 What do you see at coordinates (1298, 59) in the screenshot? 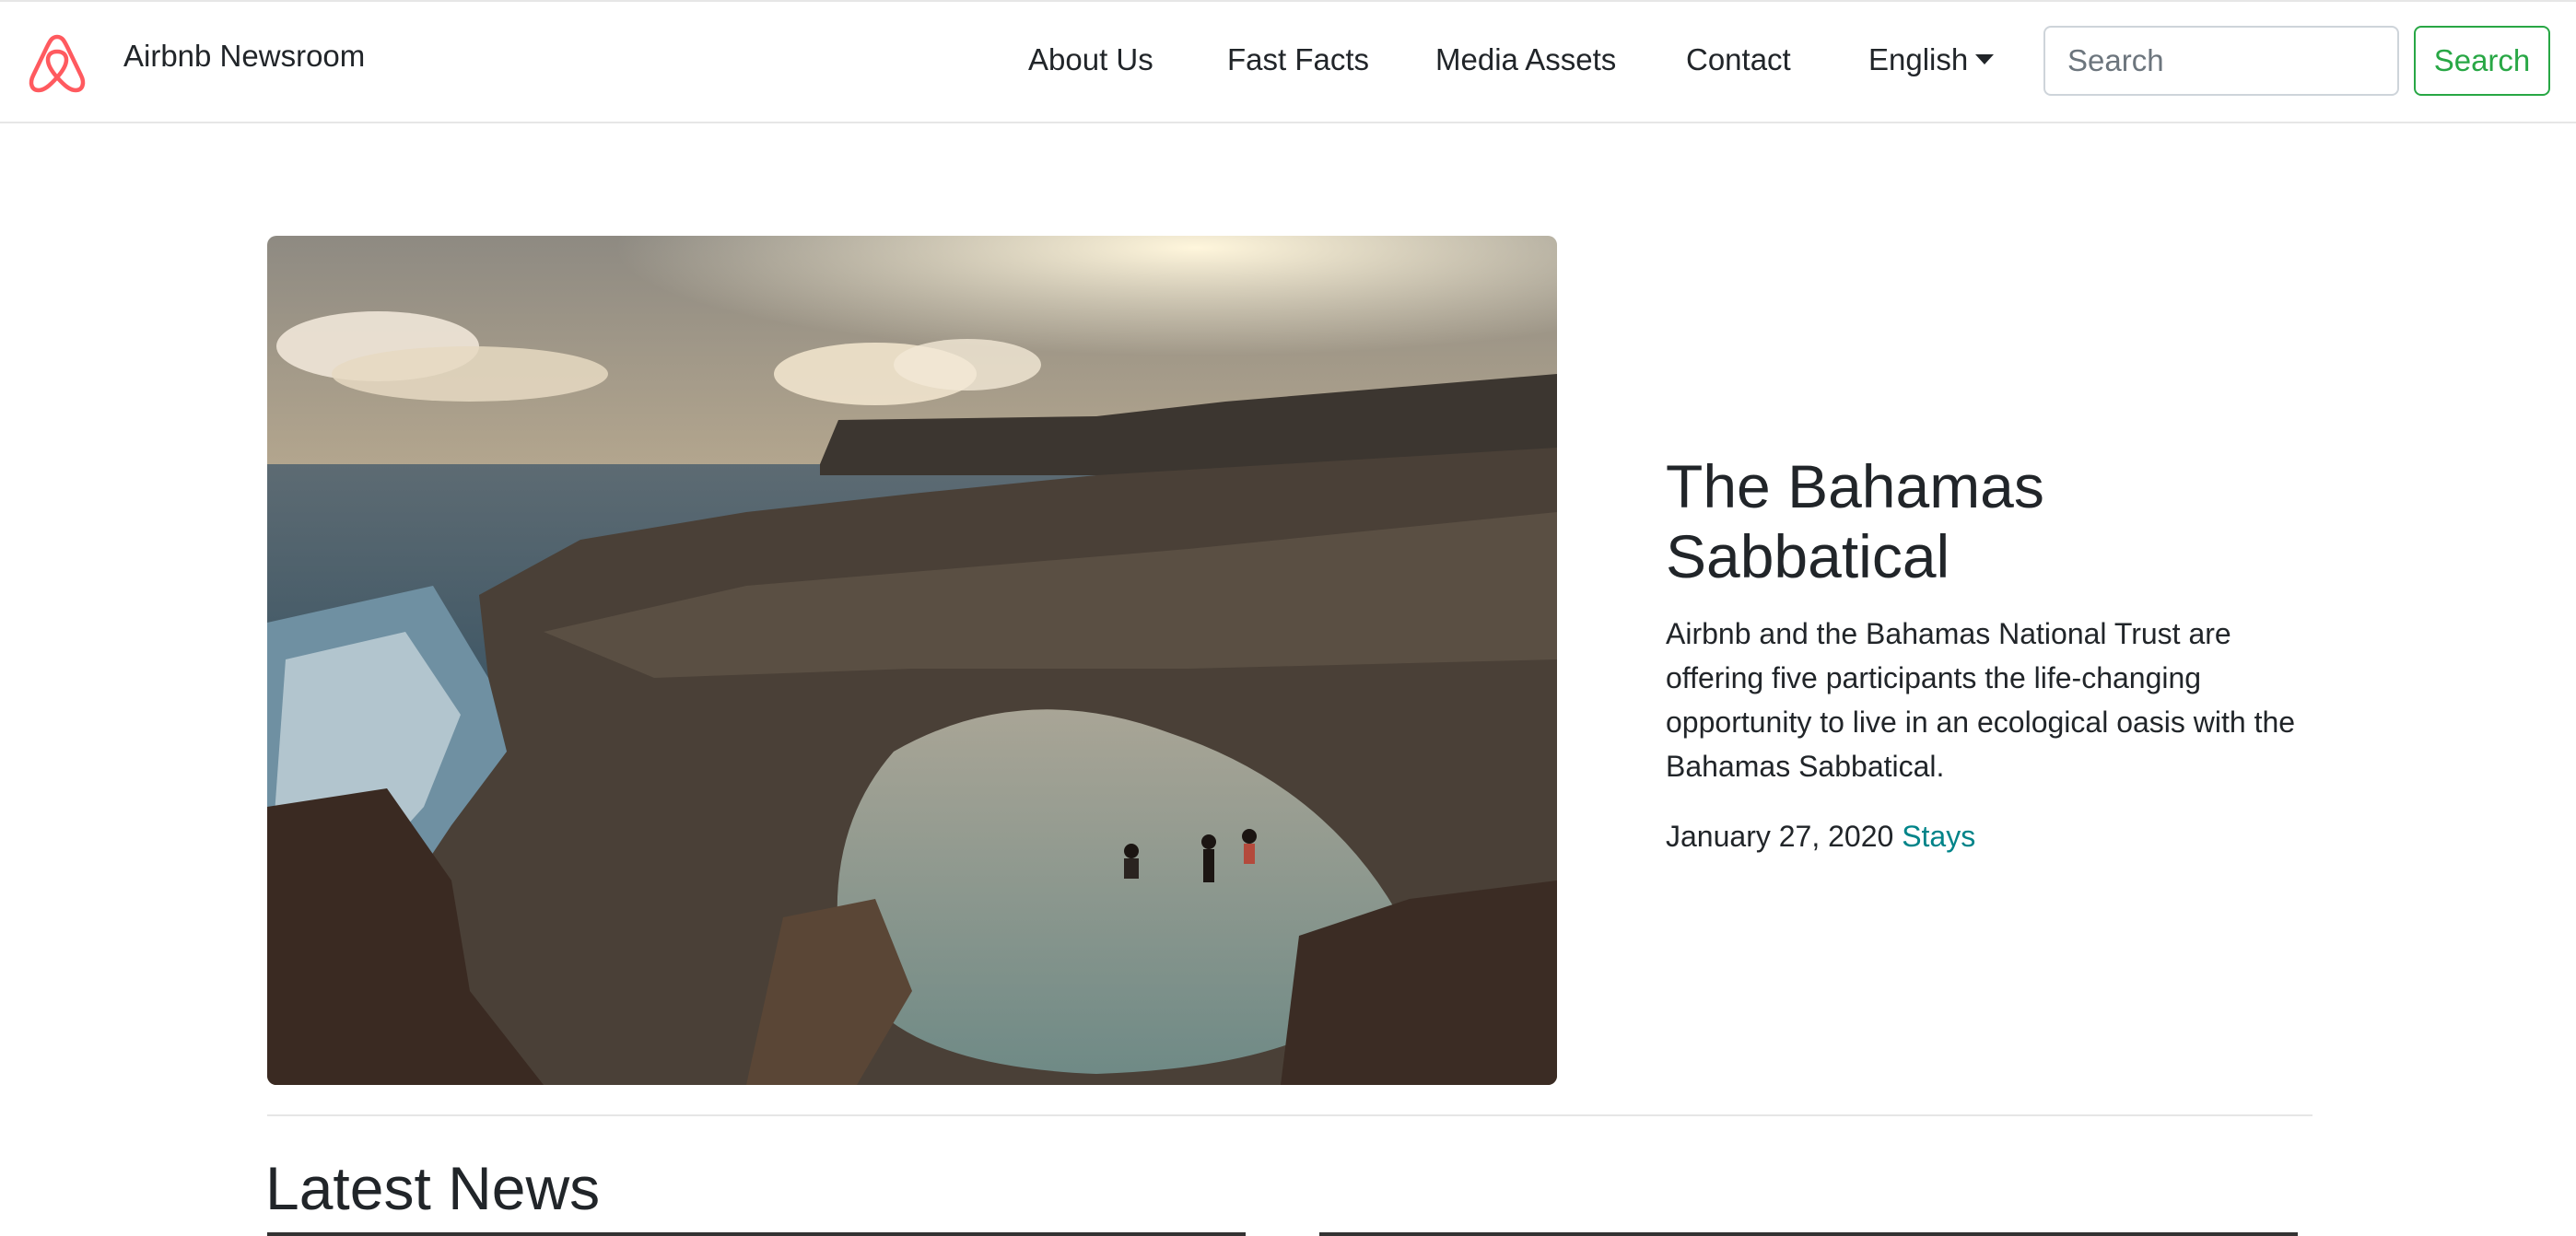
I see `nav-fast-facts: Fast Facts` at bounding box center [1298, 59].